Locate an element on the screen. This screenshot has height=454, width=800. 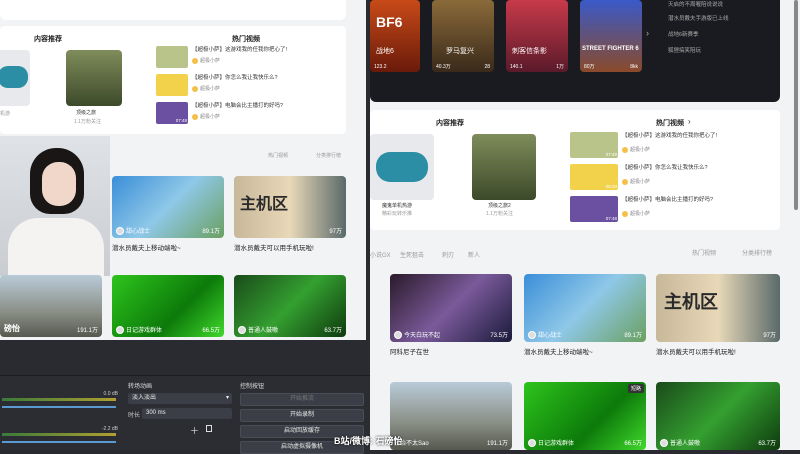
hot-video-row: 【超极小萨】你怎么我让我快乐么? 超极小萨 is located at coordinates (217, 85).